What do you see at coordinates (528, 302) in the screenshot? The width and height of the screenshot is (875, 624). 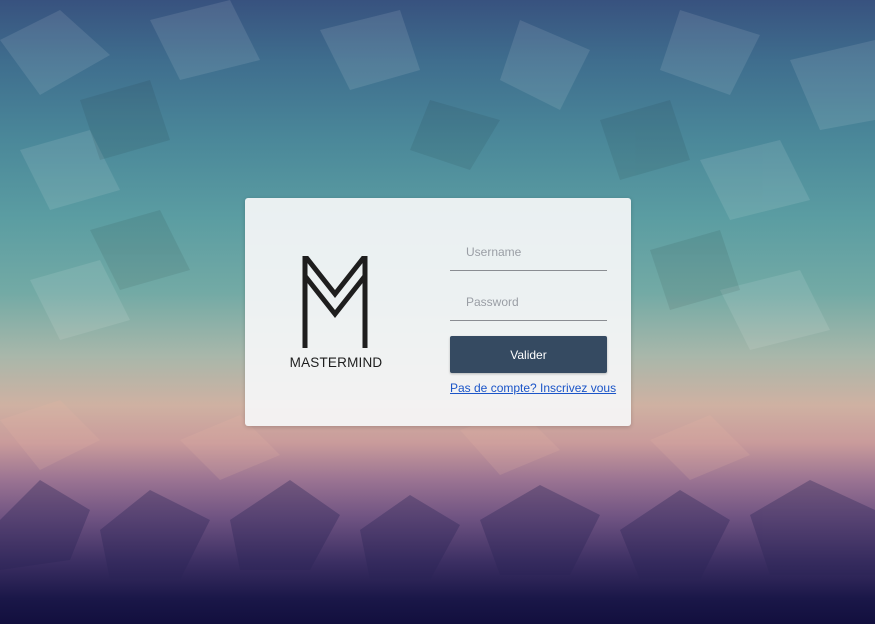 I see `password-input` at bounding box center [528, 302].